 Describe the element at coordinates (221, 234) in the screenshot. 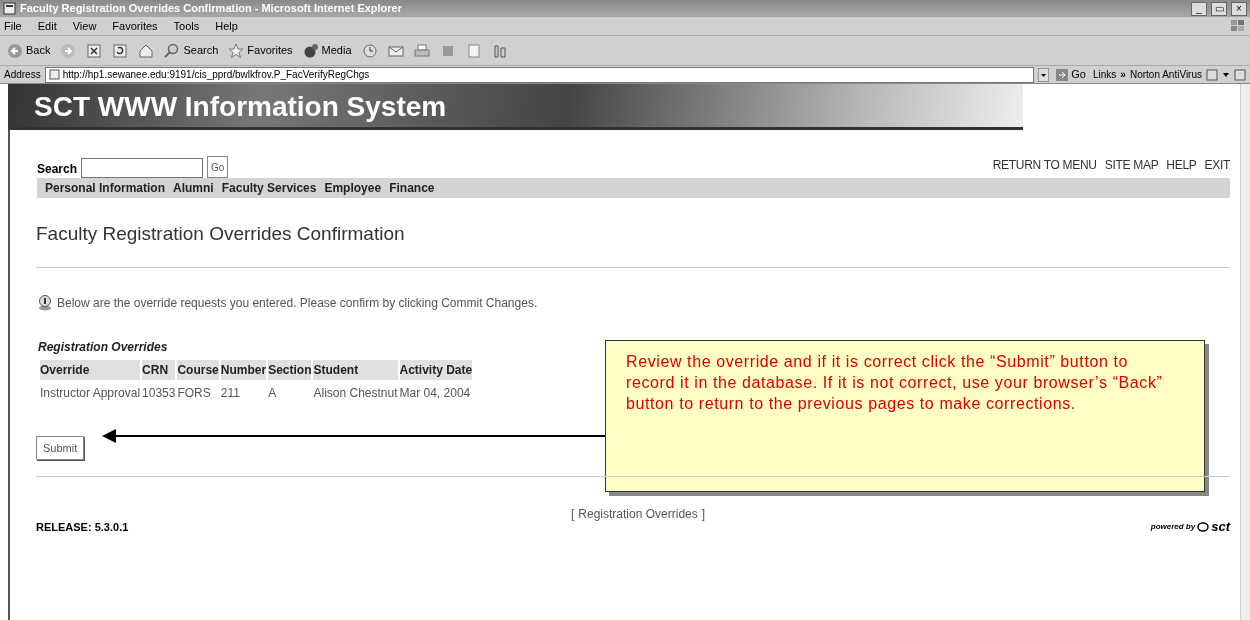

I see `page-title: Faculty Registration Overrides Confirmation` at that location.